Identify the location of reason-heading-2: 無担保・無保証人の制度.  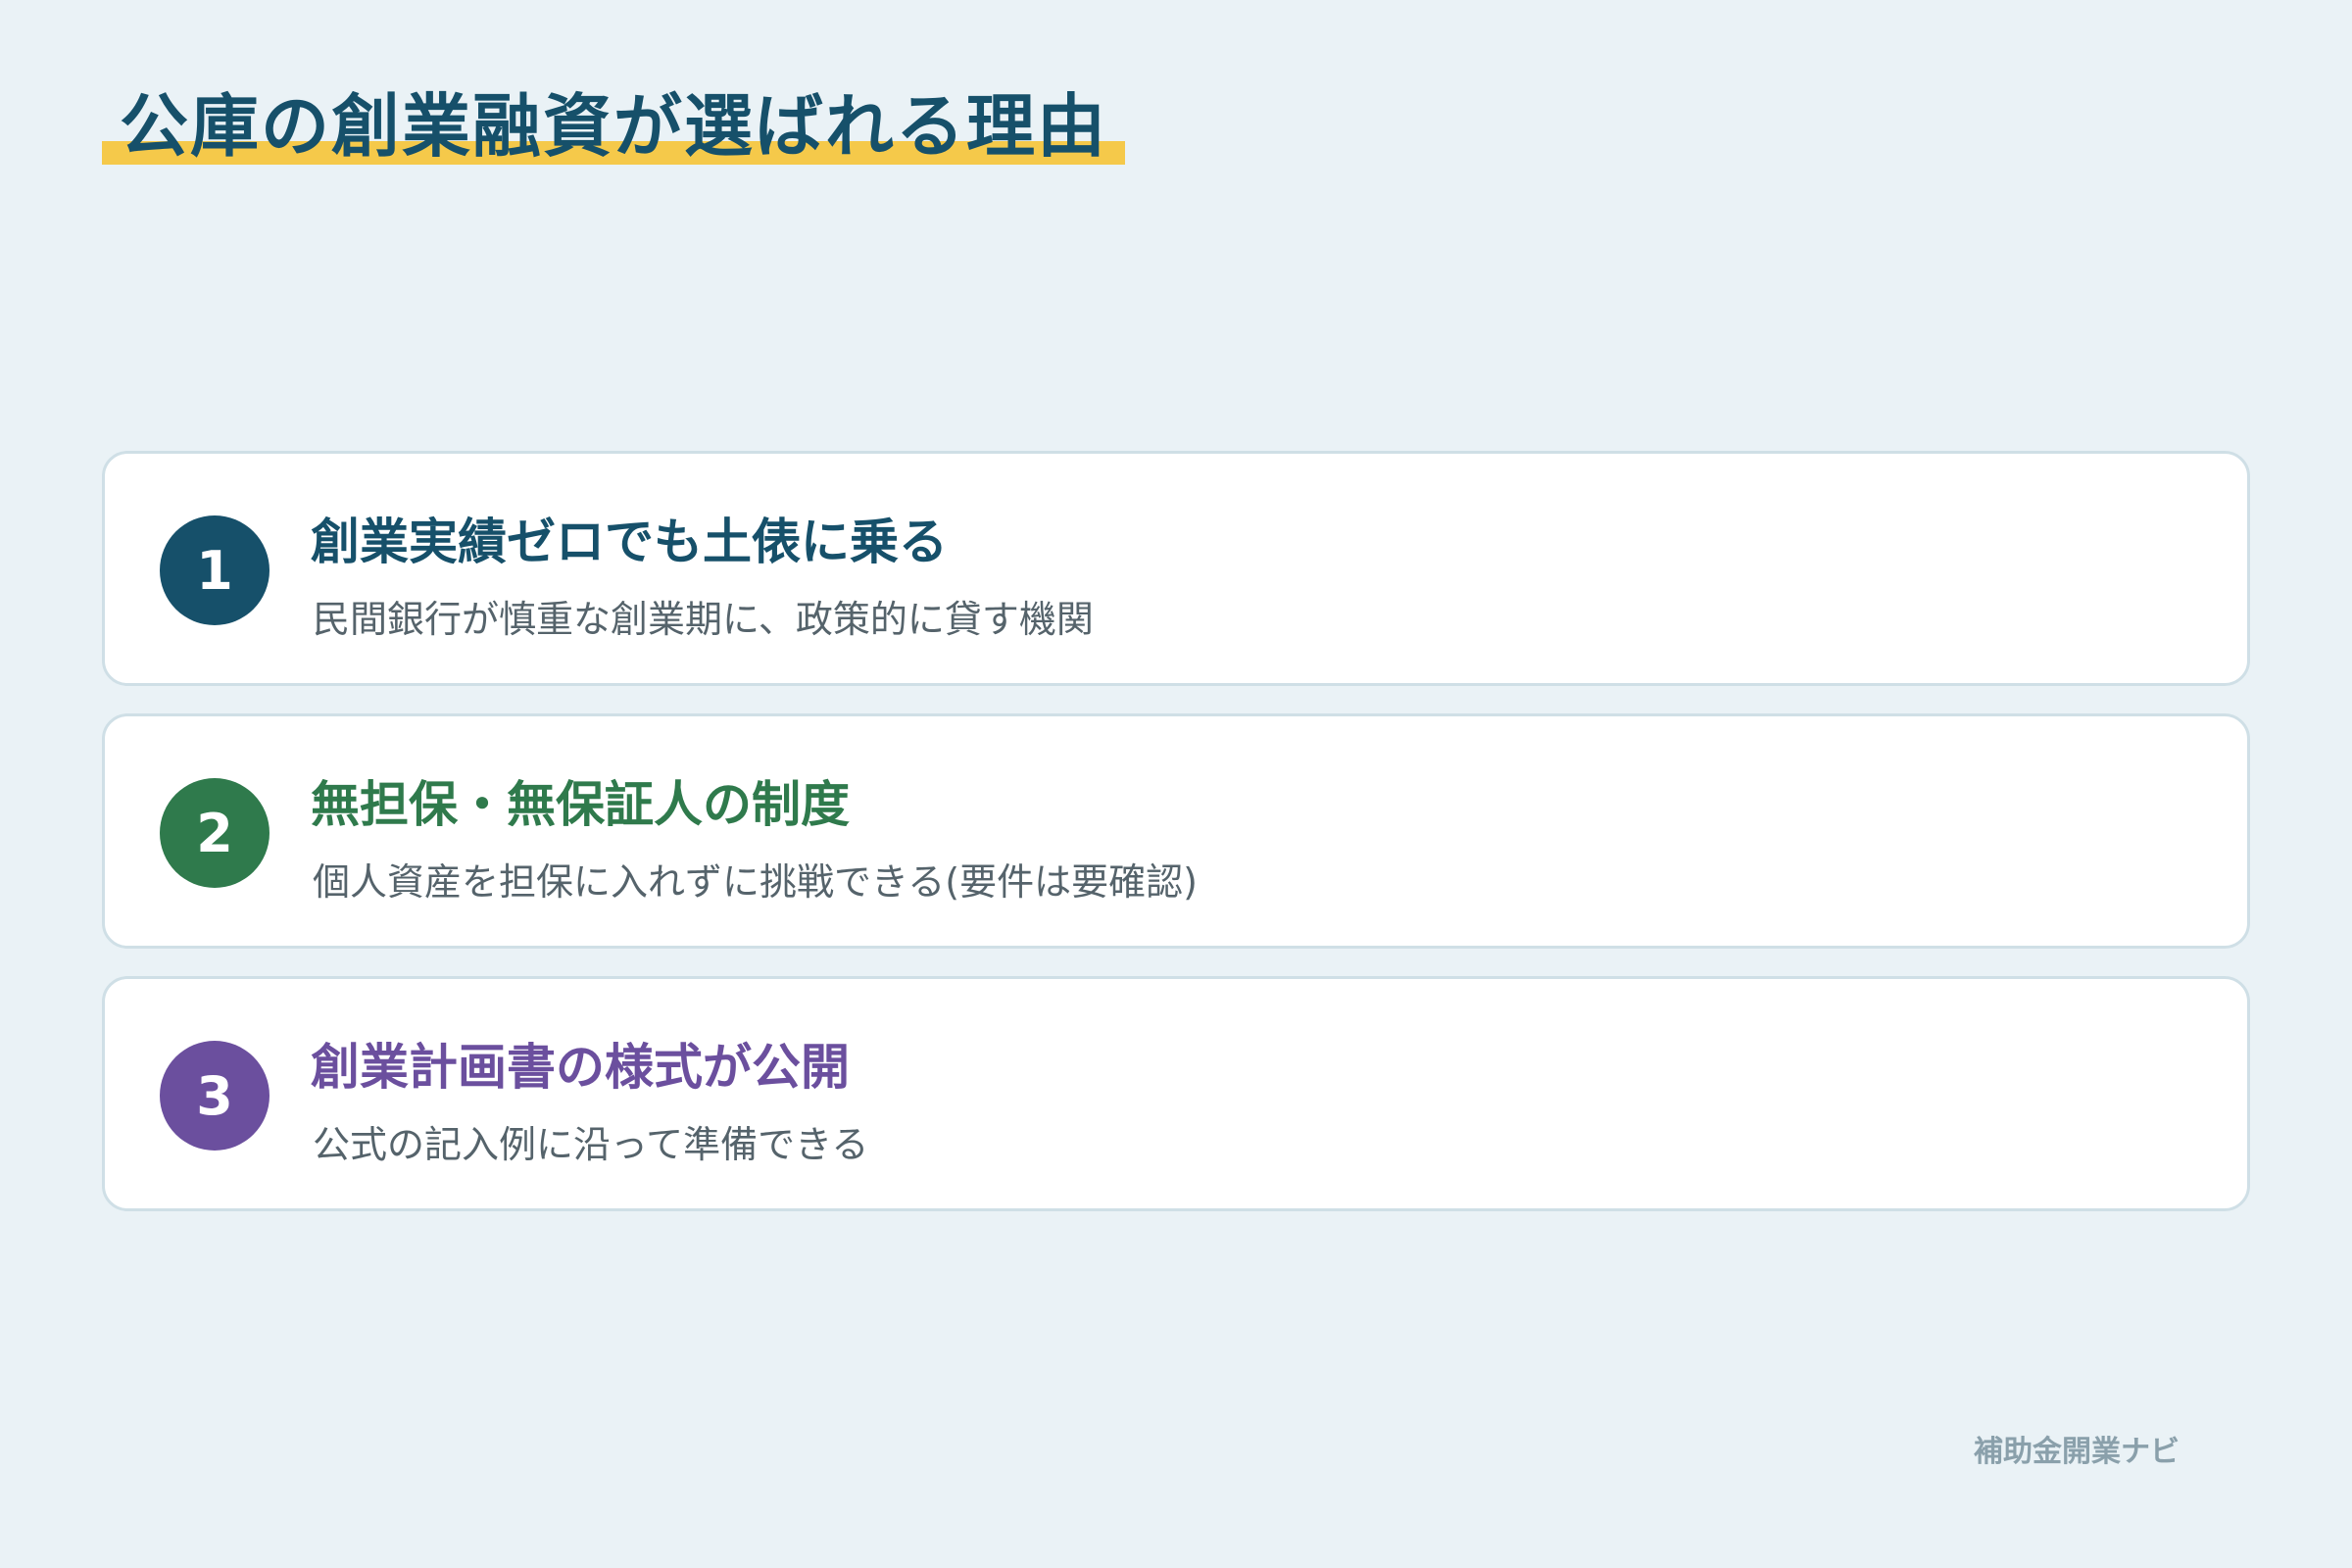
(580, 804).